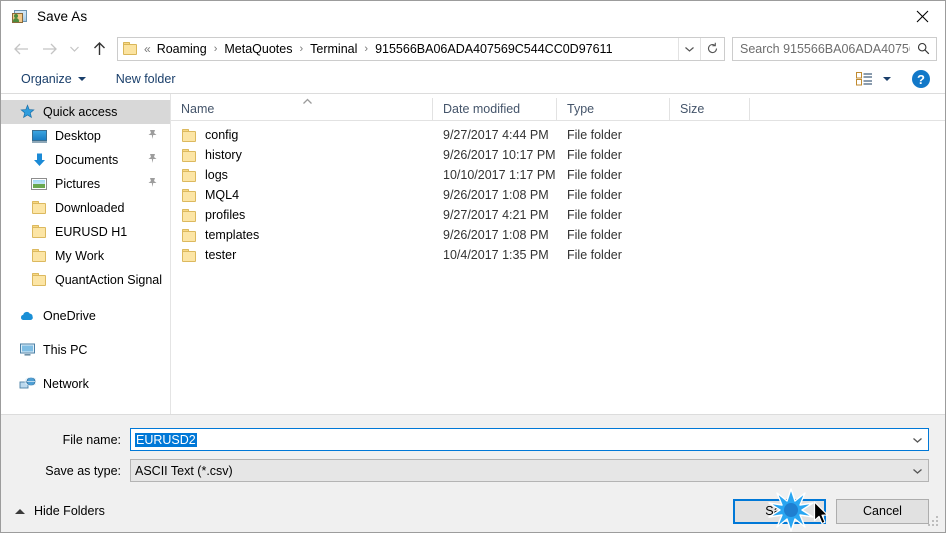 Image resolution: width=946 pixels, height=533 pixels. Describe the element at coordinates (302, 175) in the screenshot. I see `file-name-cell: logs` at that location.